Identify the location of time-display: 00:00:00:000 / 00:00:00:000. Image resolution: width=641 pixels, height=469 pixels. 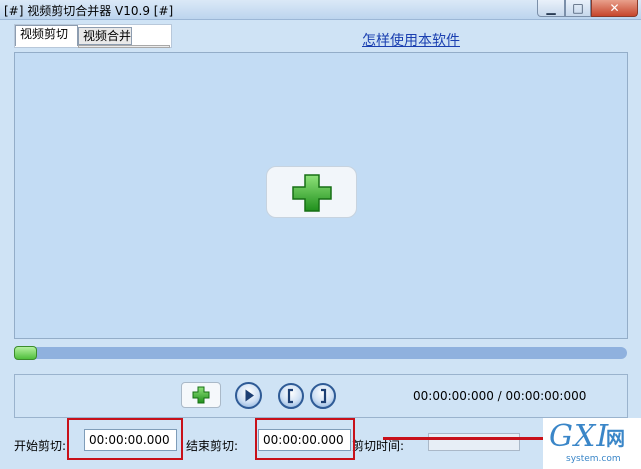
(500, 396).